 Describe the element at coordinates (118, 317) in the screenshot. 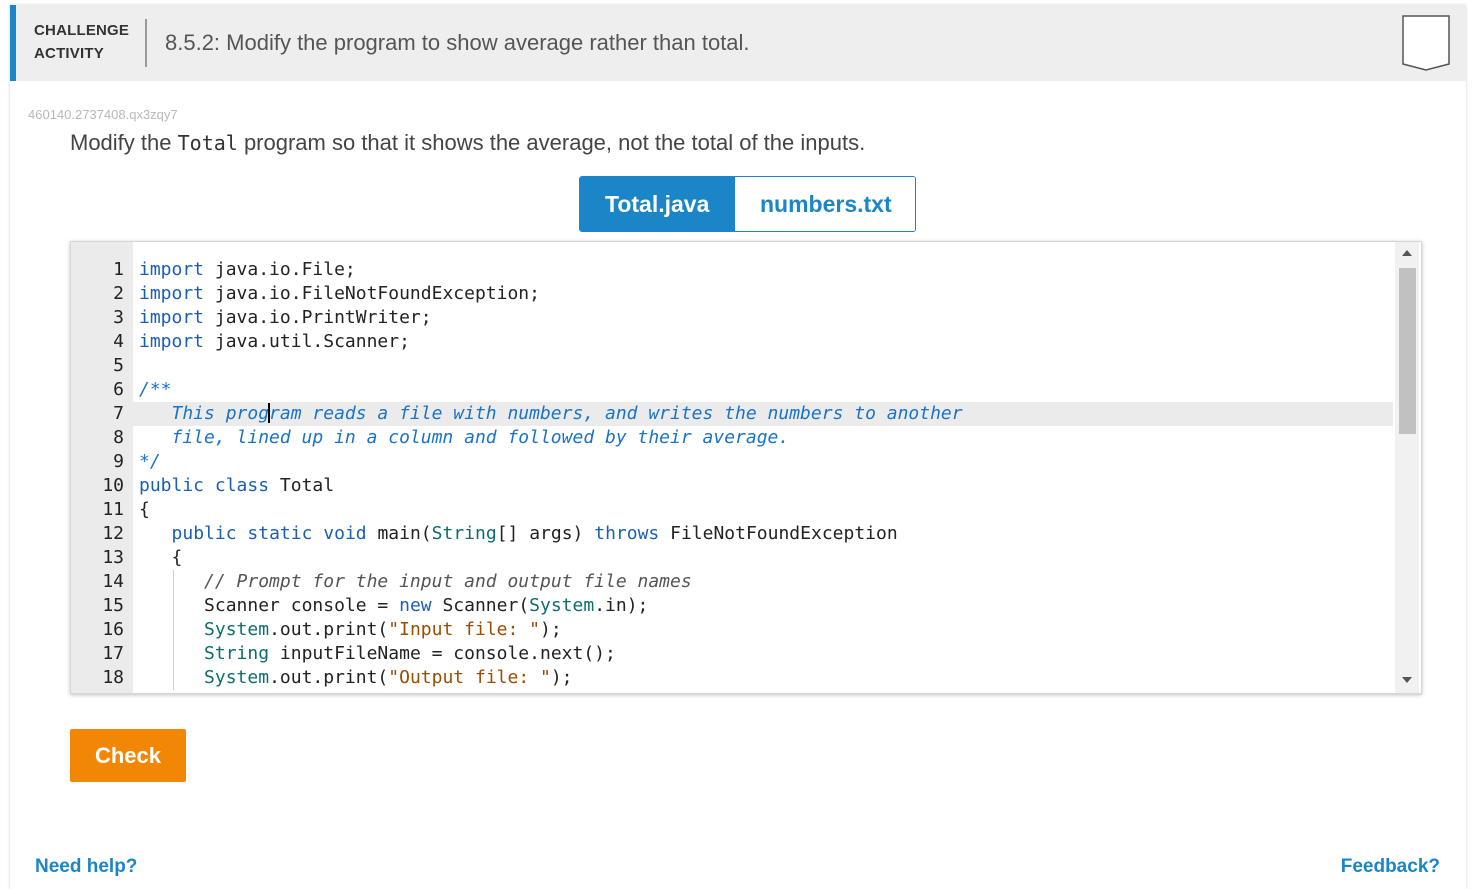

I see `line-number: 3` at that location.